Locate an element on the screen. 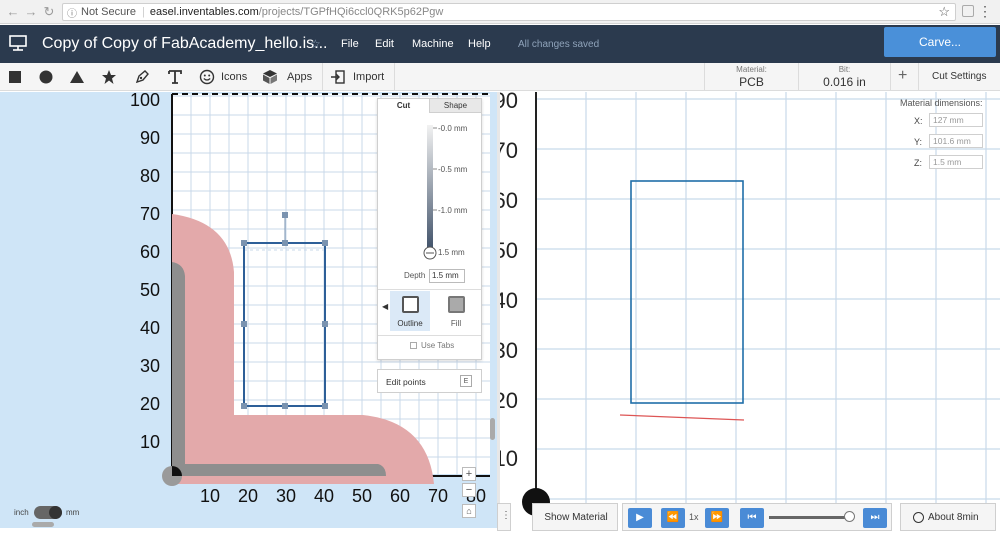 The width and height of the screenshot is (1000, 540). browser-menu-icon: ⋮ is located at coordinates (985, 11).